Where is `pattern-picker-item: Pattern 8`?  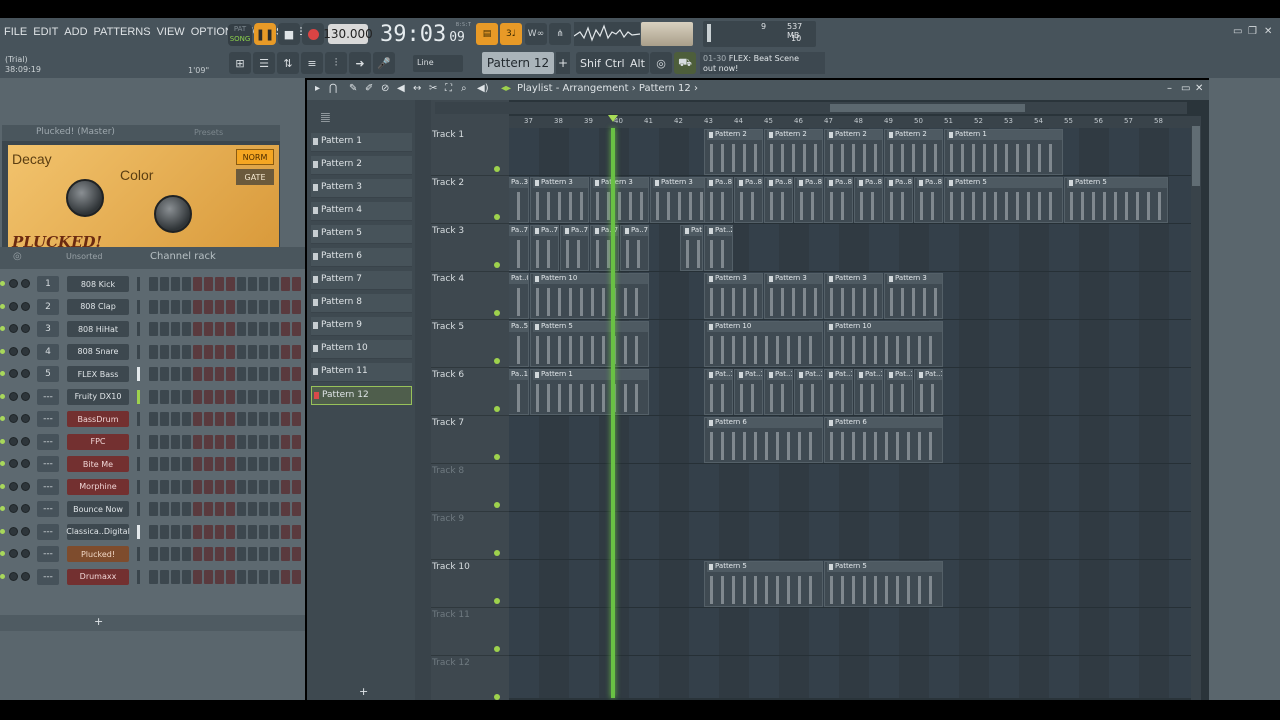 pattern-picker-item: Pattern 8 is located at coordinates (361, 303).